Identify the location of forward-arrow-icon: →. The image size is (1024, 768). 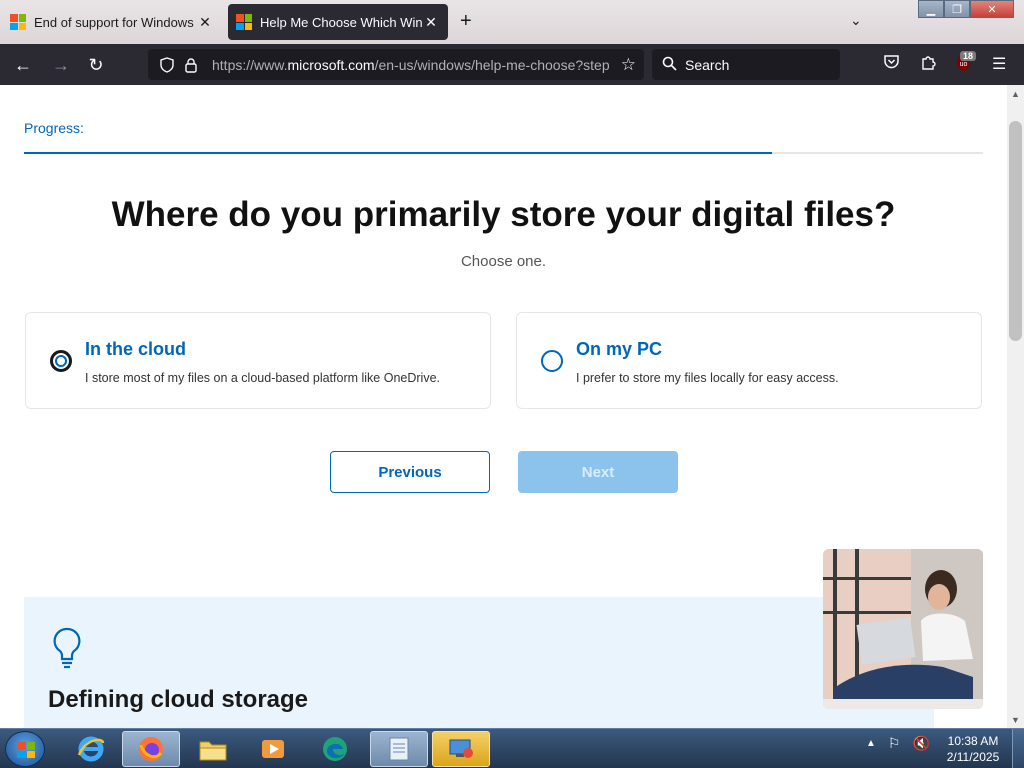
(61, 65).